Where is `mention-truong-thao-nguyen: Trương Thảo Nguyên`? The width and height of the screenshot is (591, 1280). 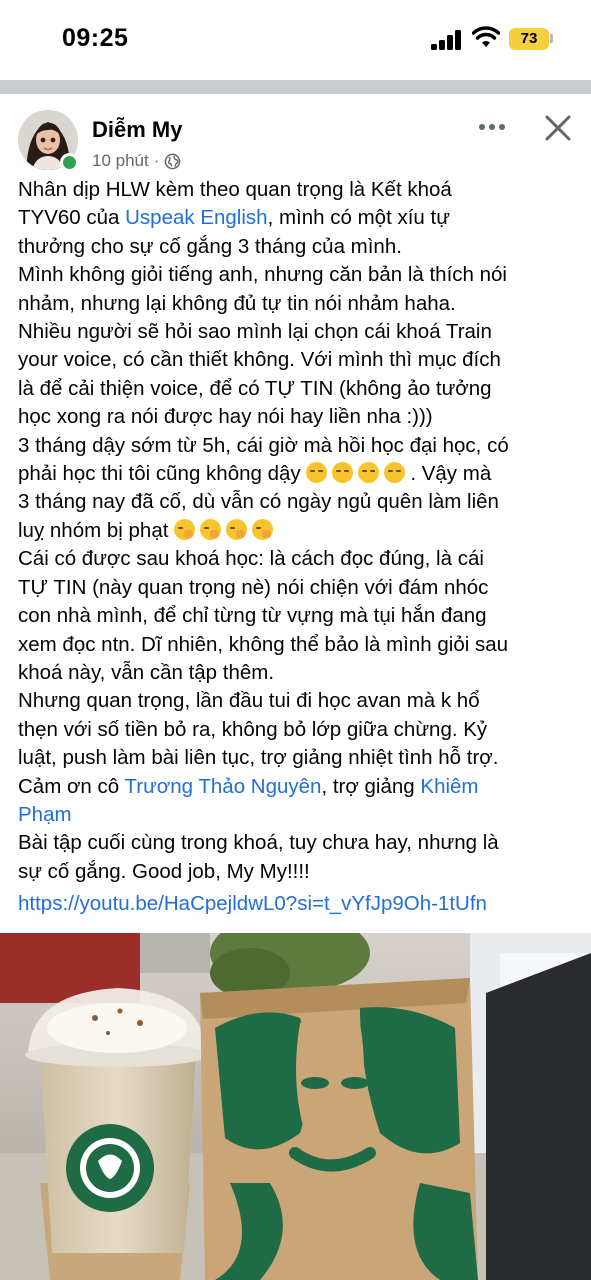
mention-truong-thao-nguyen: Trương Thảo Nguyên is located at coordinates (223, 786).